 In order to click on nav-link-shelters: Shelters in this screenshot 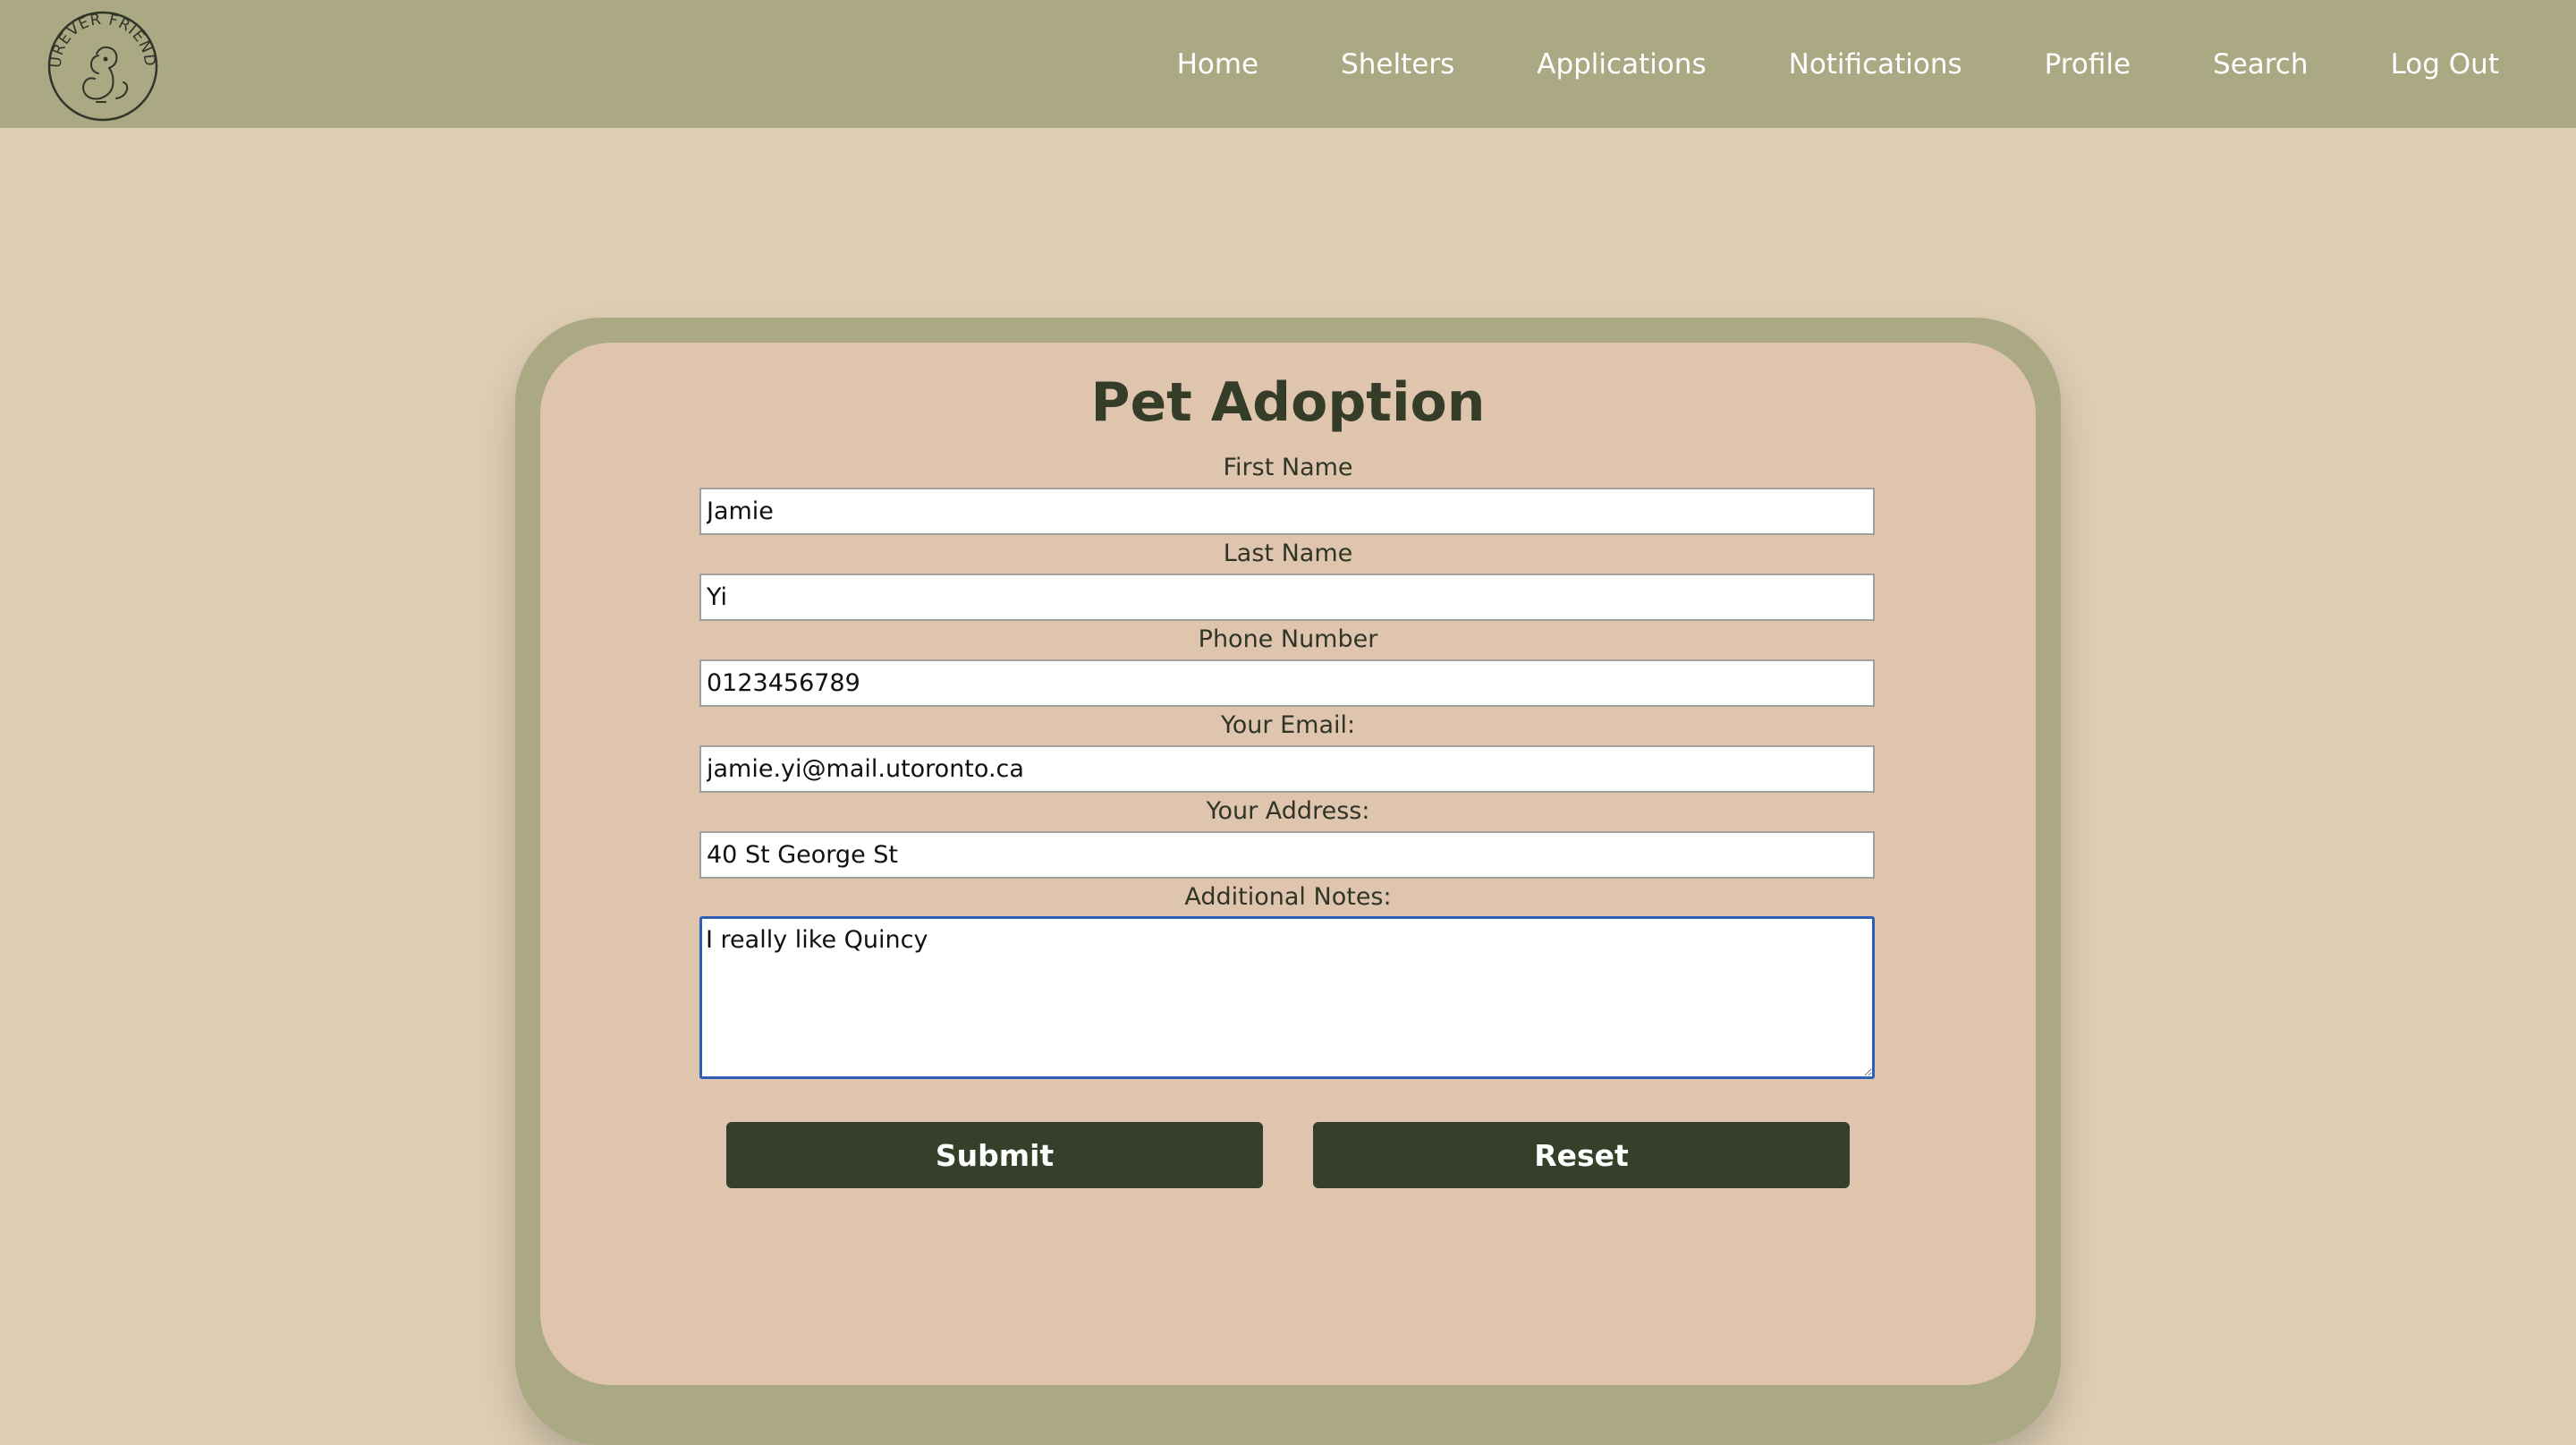, I will do `click(1397, 64)`.